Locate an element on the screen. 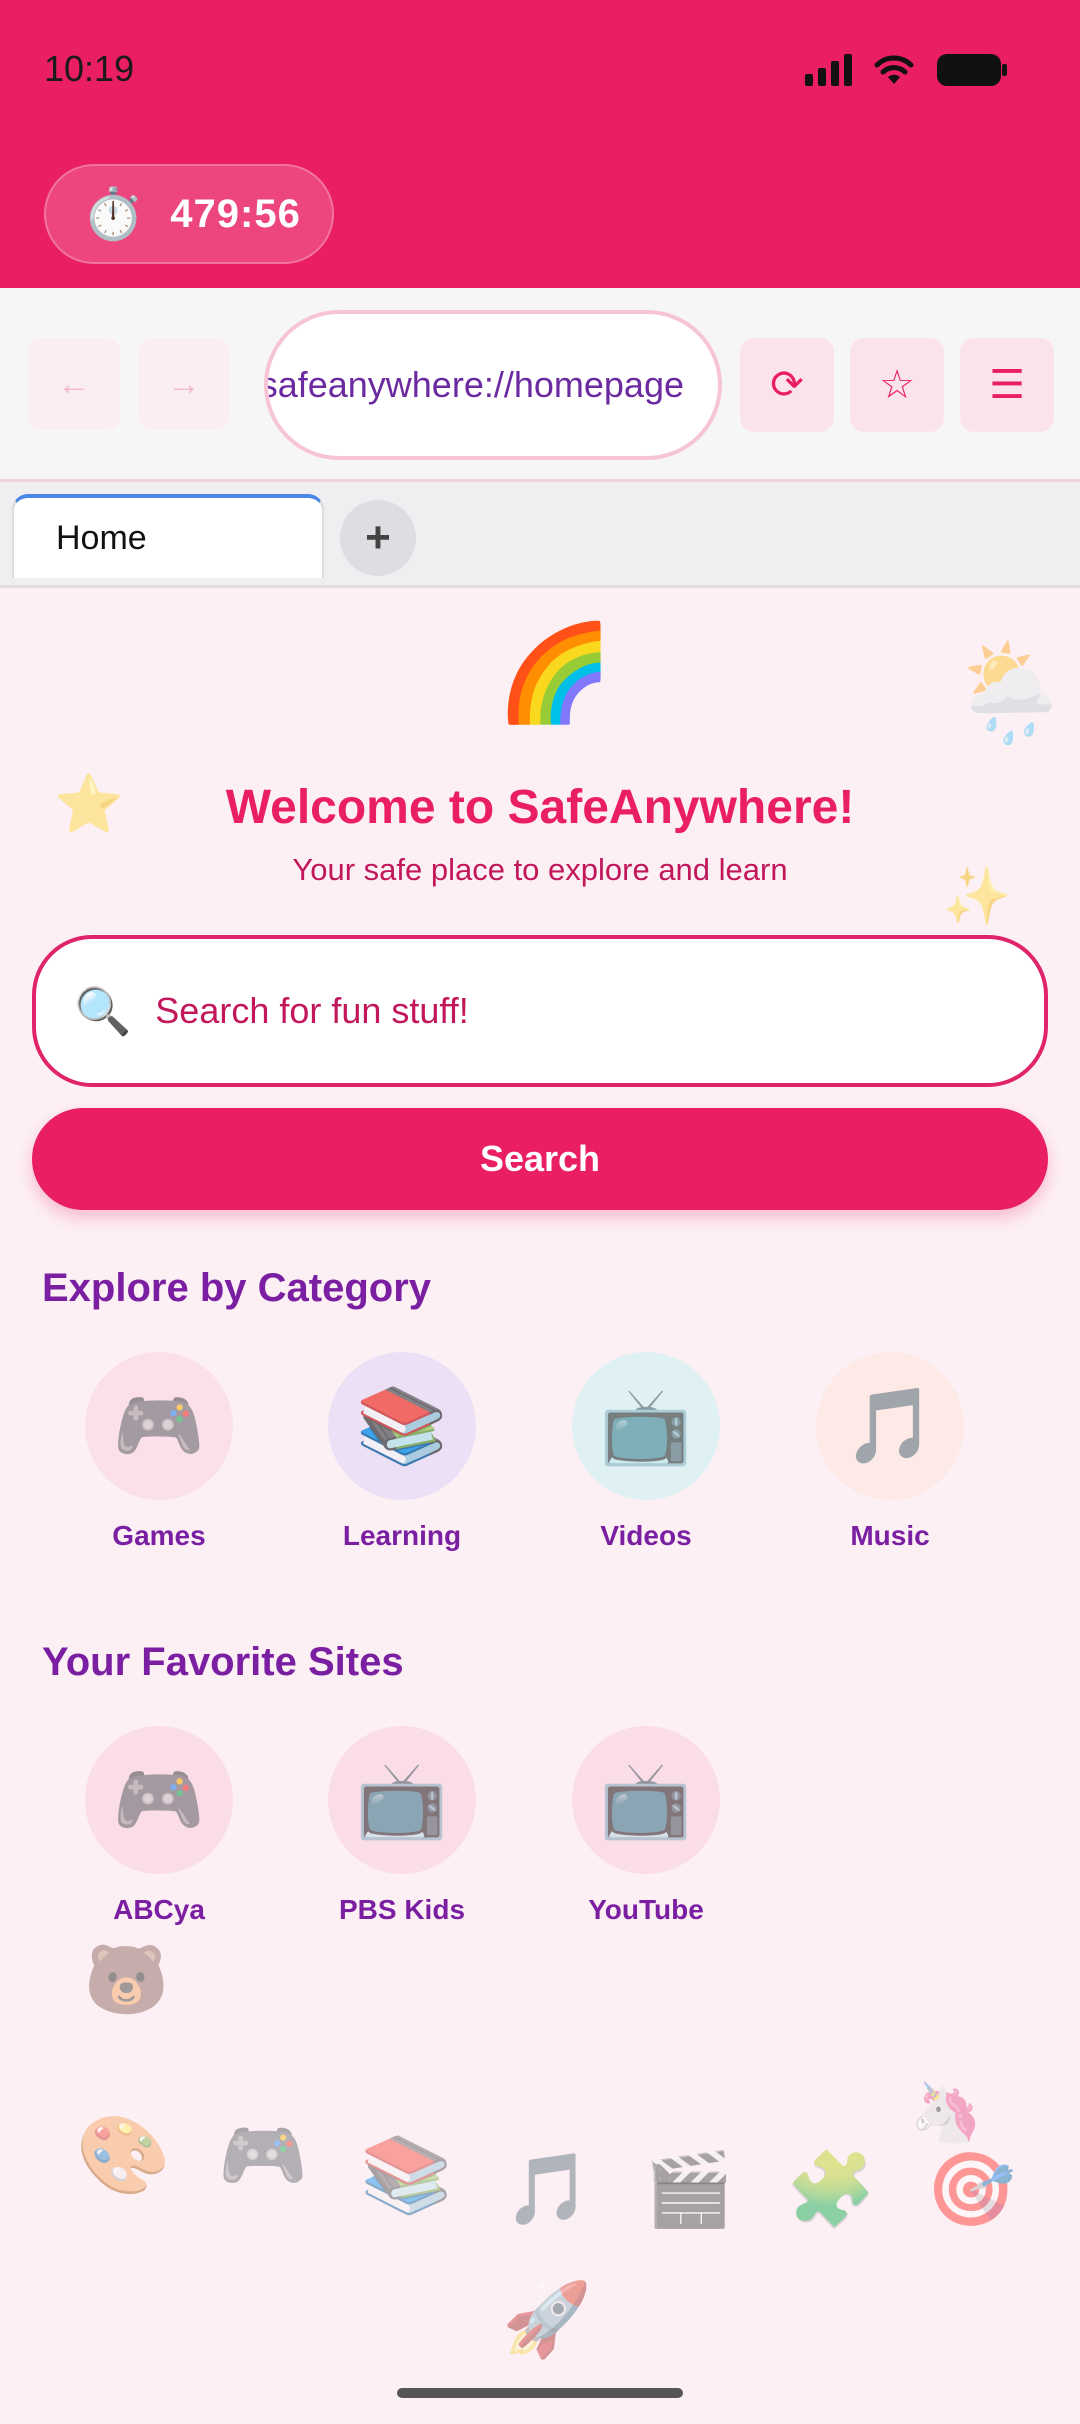 This screenshot has height=2424, width=1080. clapperboard-icon: 🎬 is located at coordinates (689, 2190).